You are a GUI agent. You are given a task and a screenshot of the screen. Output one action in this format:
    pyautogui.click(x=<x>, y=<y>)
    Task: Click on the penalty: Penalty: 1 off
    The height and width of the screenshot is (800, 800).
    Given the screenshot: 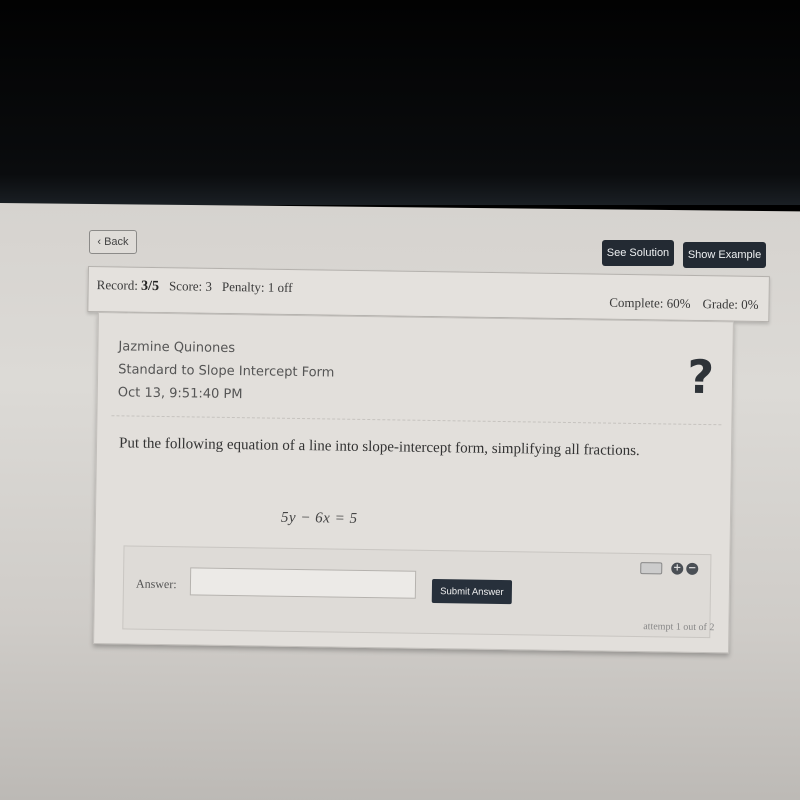 What is the action you would take?
    pyautogui.click(x=257, y=287)
    